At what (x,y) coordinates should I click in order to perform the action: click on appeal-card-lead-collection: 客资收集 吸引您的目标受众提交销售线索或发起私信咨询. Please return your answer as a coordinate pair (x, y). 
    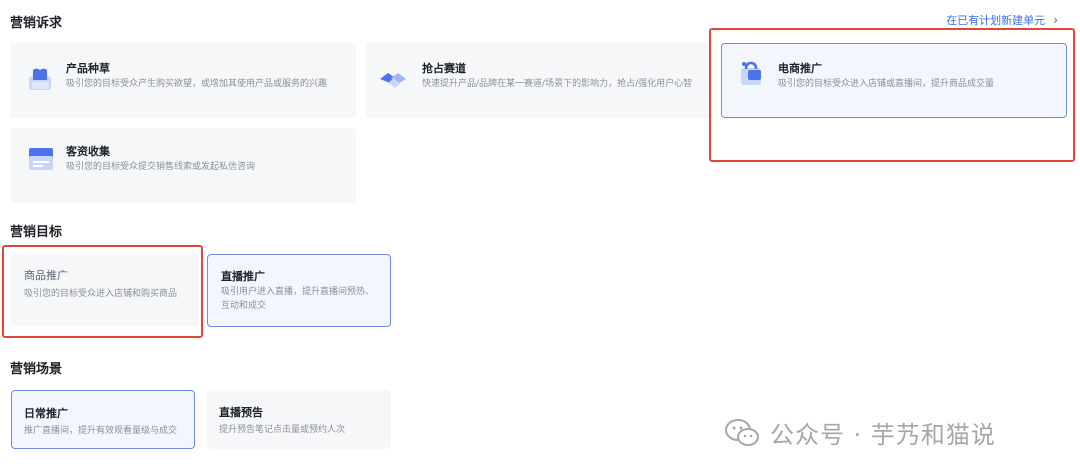
    Looking at the image, I should click on (183, 165).